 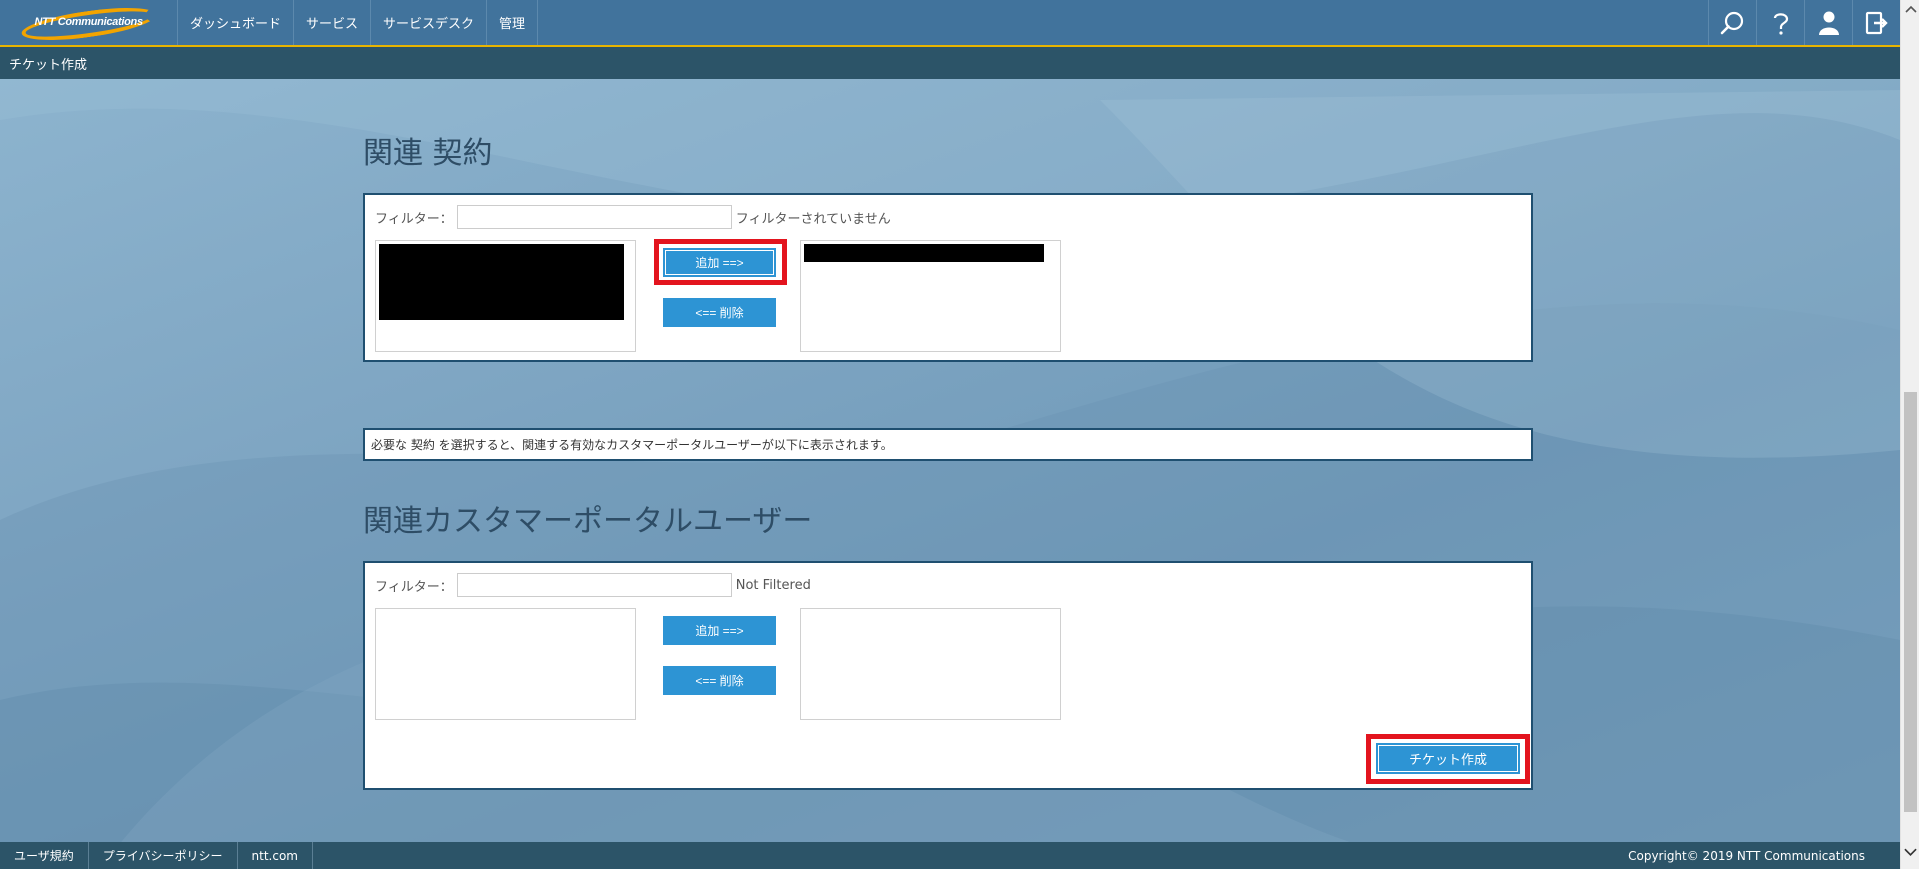 I want to click on create-ticket-button: チケット作成, so click(x=1448, y=758).